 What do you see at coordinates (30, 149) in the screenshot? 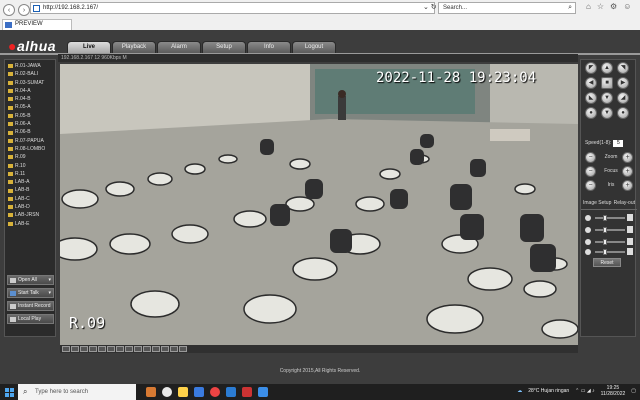
I see `camera-item: R.08-LOMBO` at bounding box center [30, 149].